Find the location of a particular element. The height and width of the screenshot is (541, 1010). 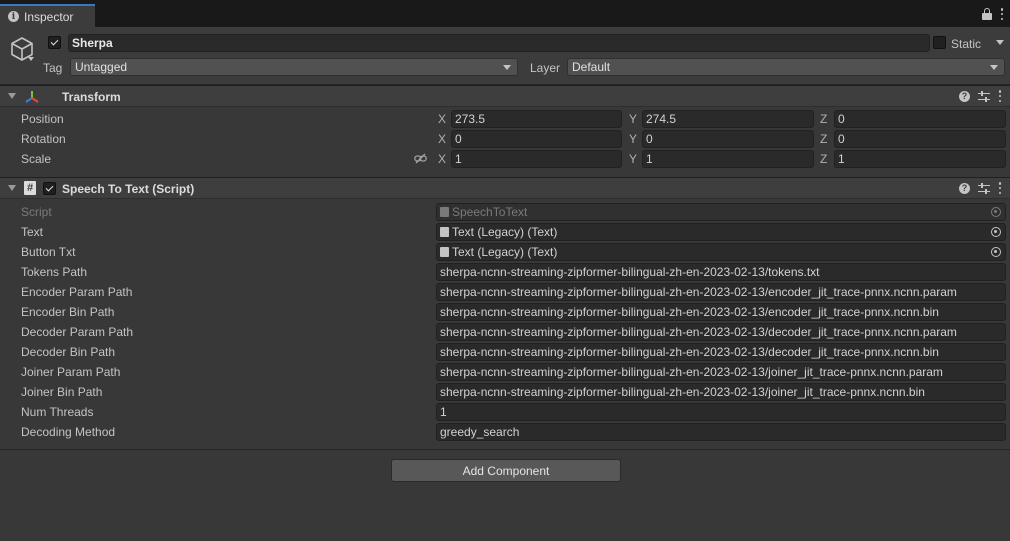

text-row: Text Text (Legacy) (Text) is located at coordinates (505, 232).